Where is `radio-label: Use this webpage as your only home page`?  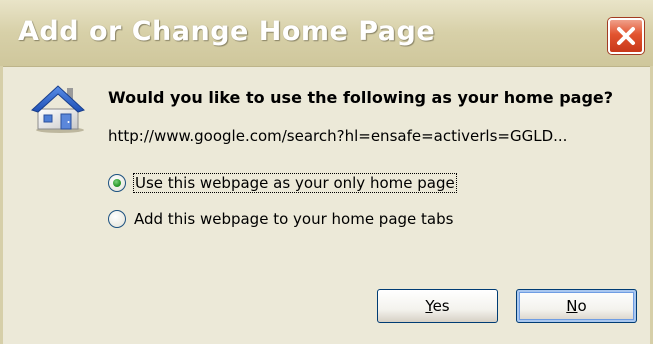 radio-label: Use this webpage as your only home page is located at coordinates (295, 183).